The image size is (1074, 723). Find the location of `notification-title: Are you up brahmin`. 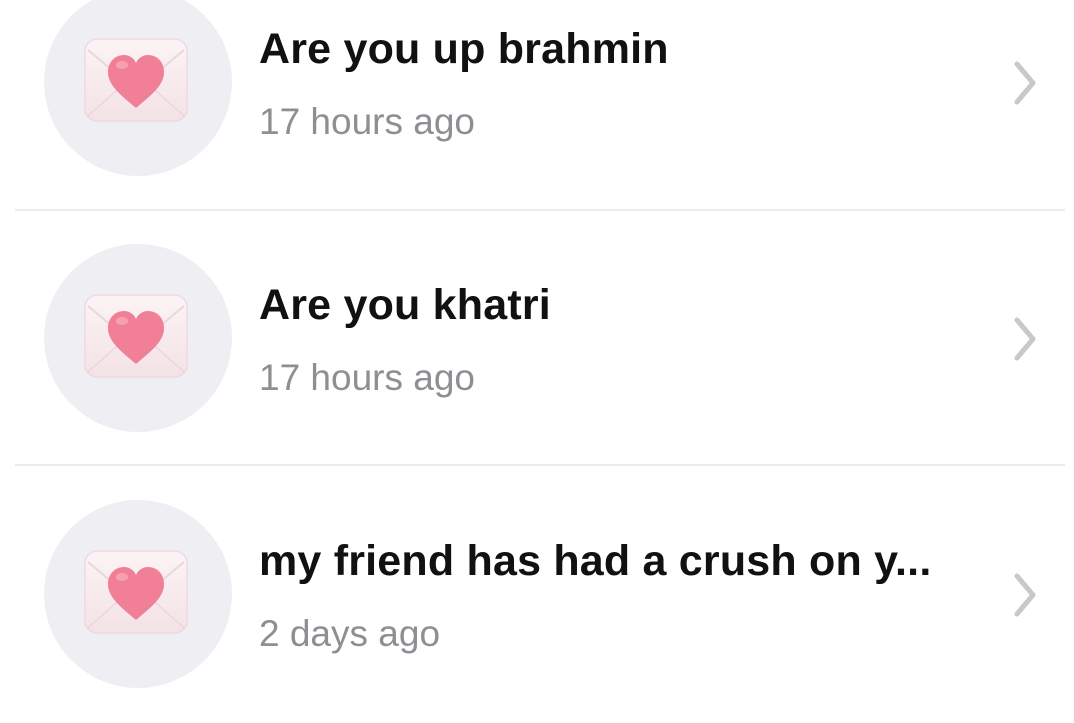

notification-title: Are you up brahmin is located at coordinates (464, 49).